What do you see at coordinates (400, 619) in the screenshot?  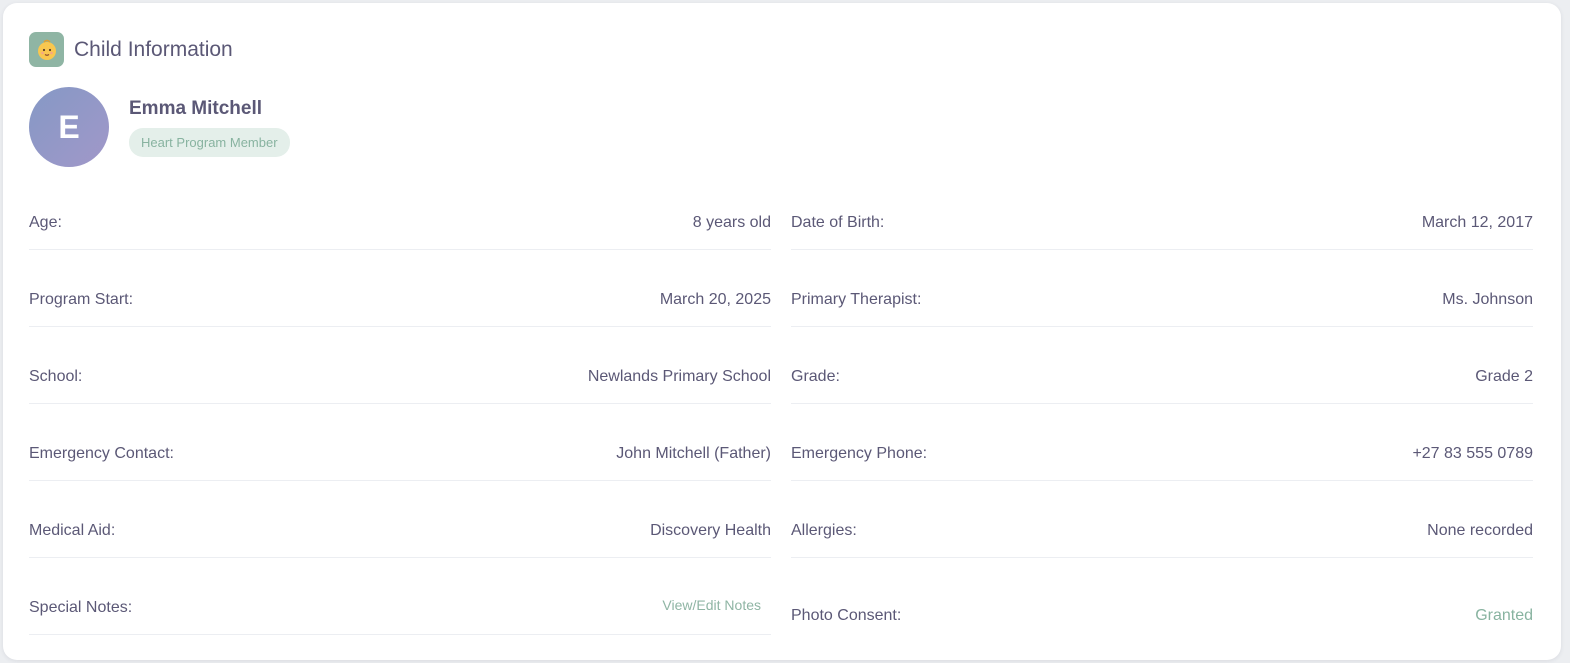 I see `info-row-special-notes: Special Notes: View/Edit Notes` at bounding box center [400, 619].